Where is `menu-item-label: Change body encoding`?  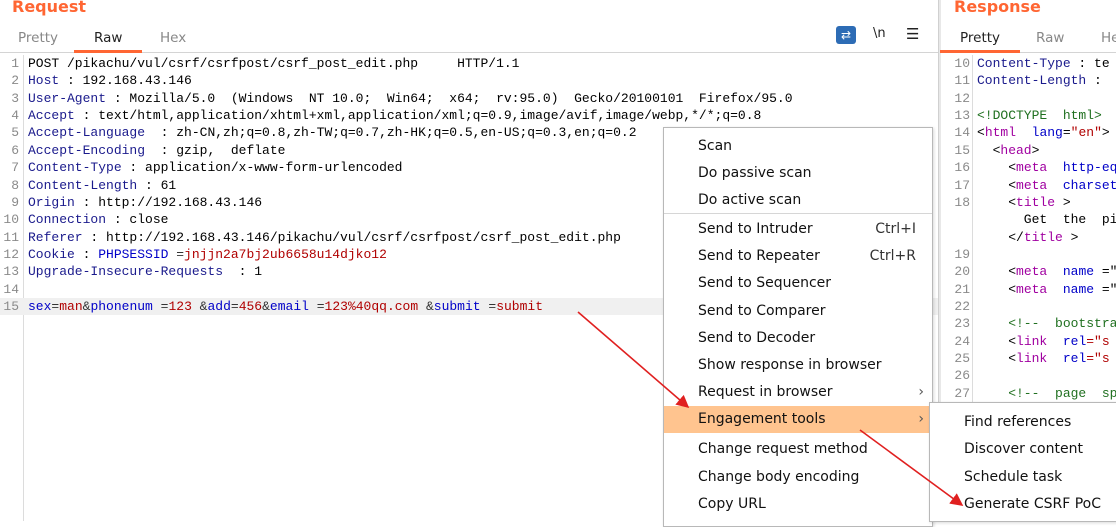
menu-item-label: Change body encoding is located at coordinates (779, 477).